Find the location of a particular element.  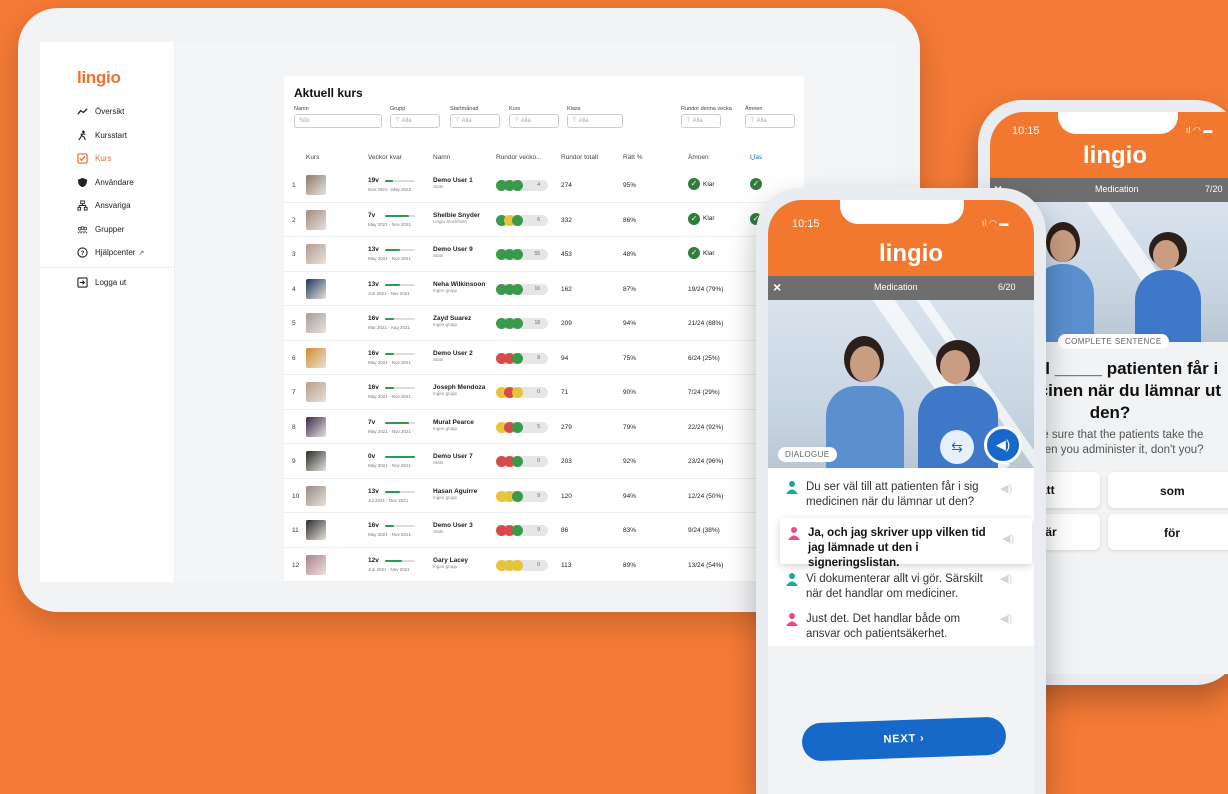

user-name: Demo User 9 is located at coordinates (453, 249).